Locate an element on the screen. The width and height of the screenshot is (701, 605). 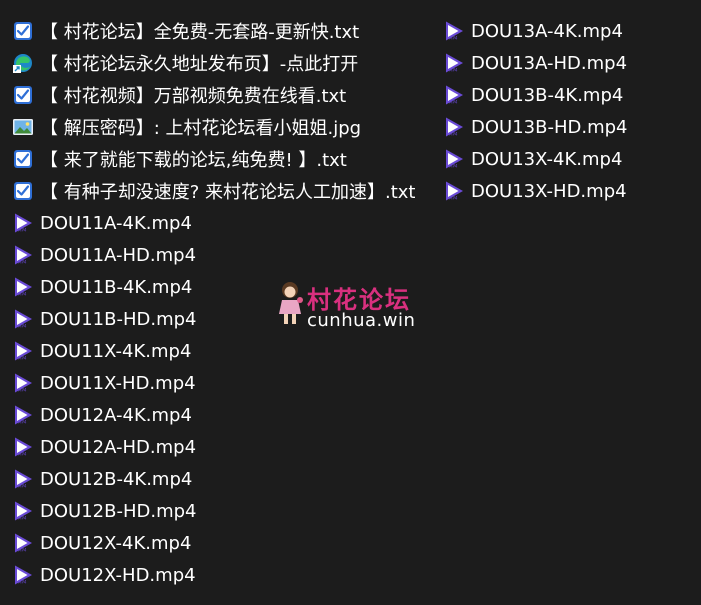
file-name: DOU13B-4K.mp4 is located at coordinates (547, 95).